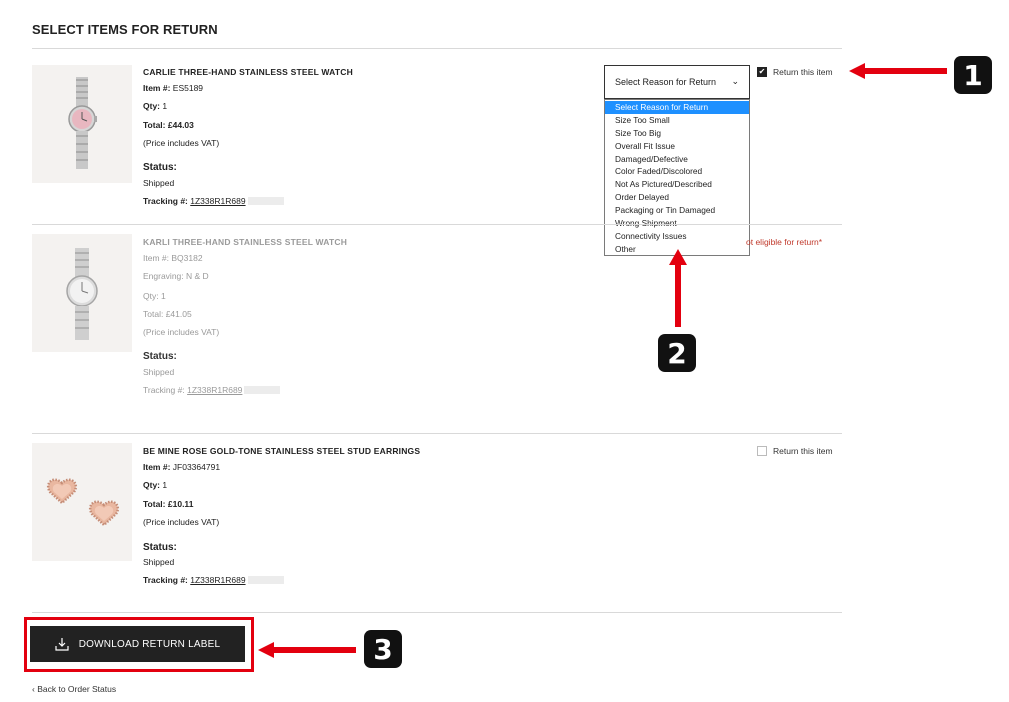 Image resolution: width=1009 pixels, height=702 pixels. What do you see at coordinates (77, 689) in the screenshot?
I see `back-link-label: Back to Order Status` at bounding box center [77, 689].